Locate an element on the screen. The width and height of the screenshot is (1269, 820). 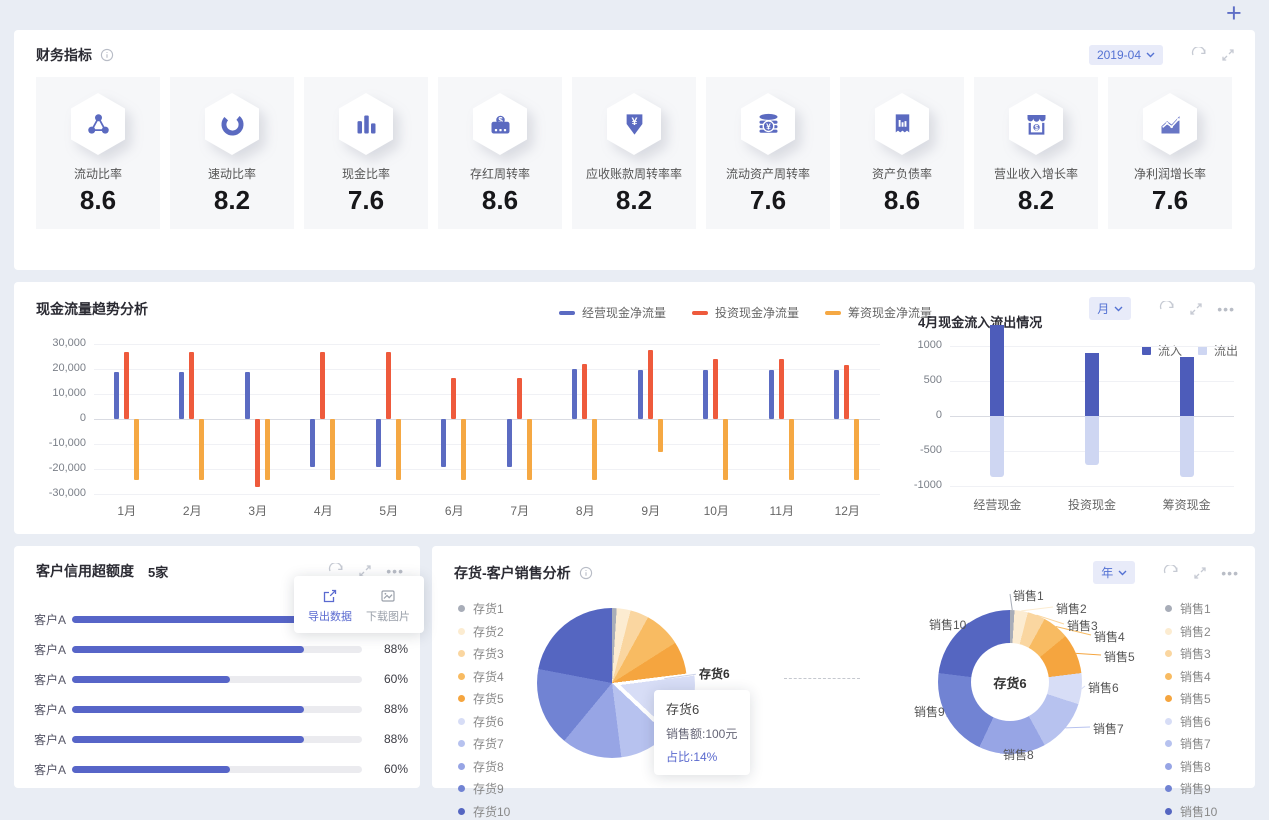
credit-bar-track is located at coordinates (217, 679).